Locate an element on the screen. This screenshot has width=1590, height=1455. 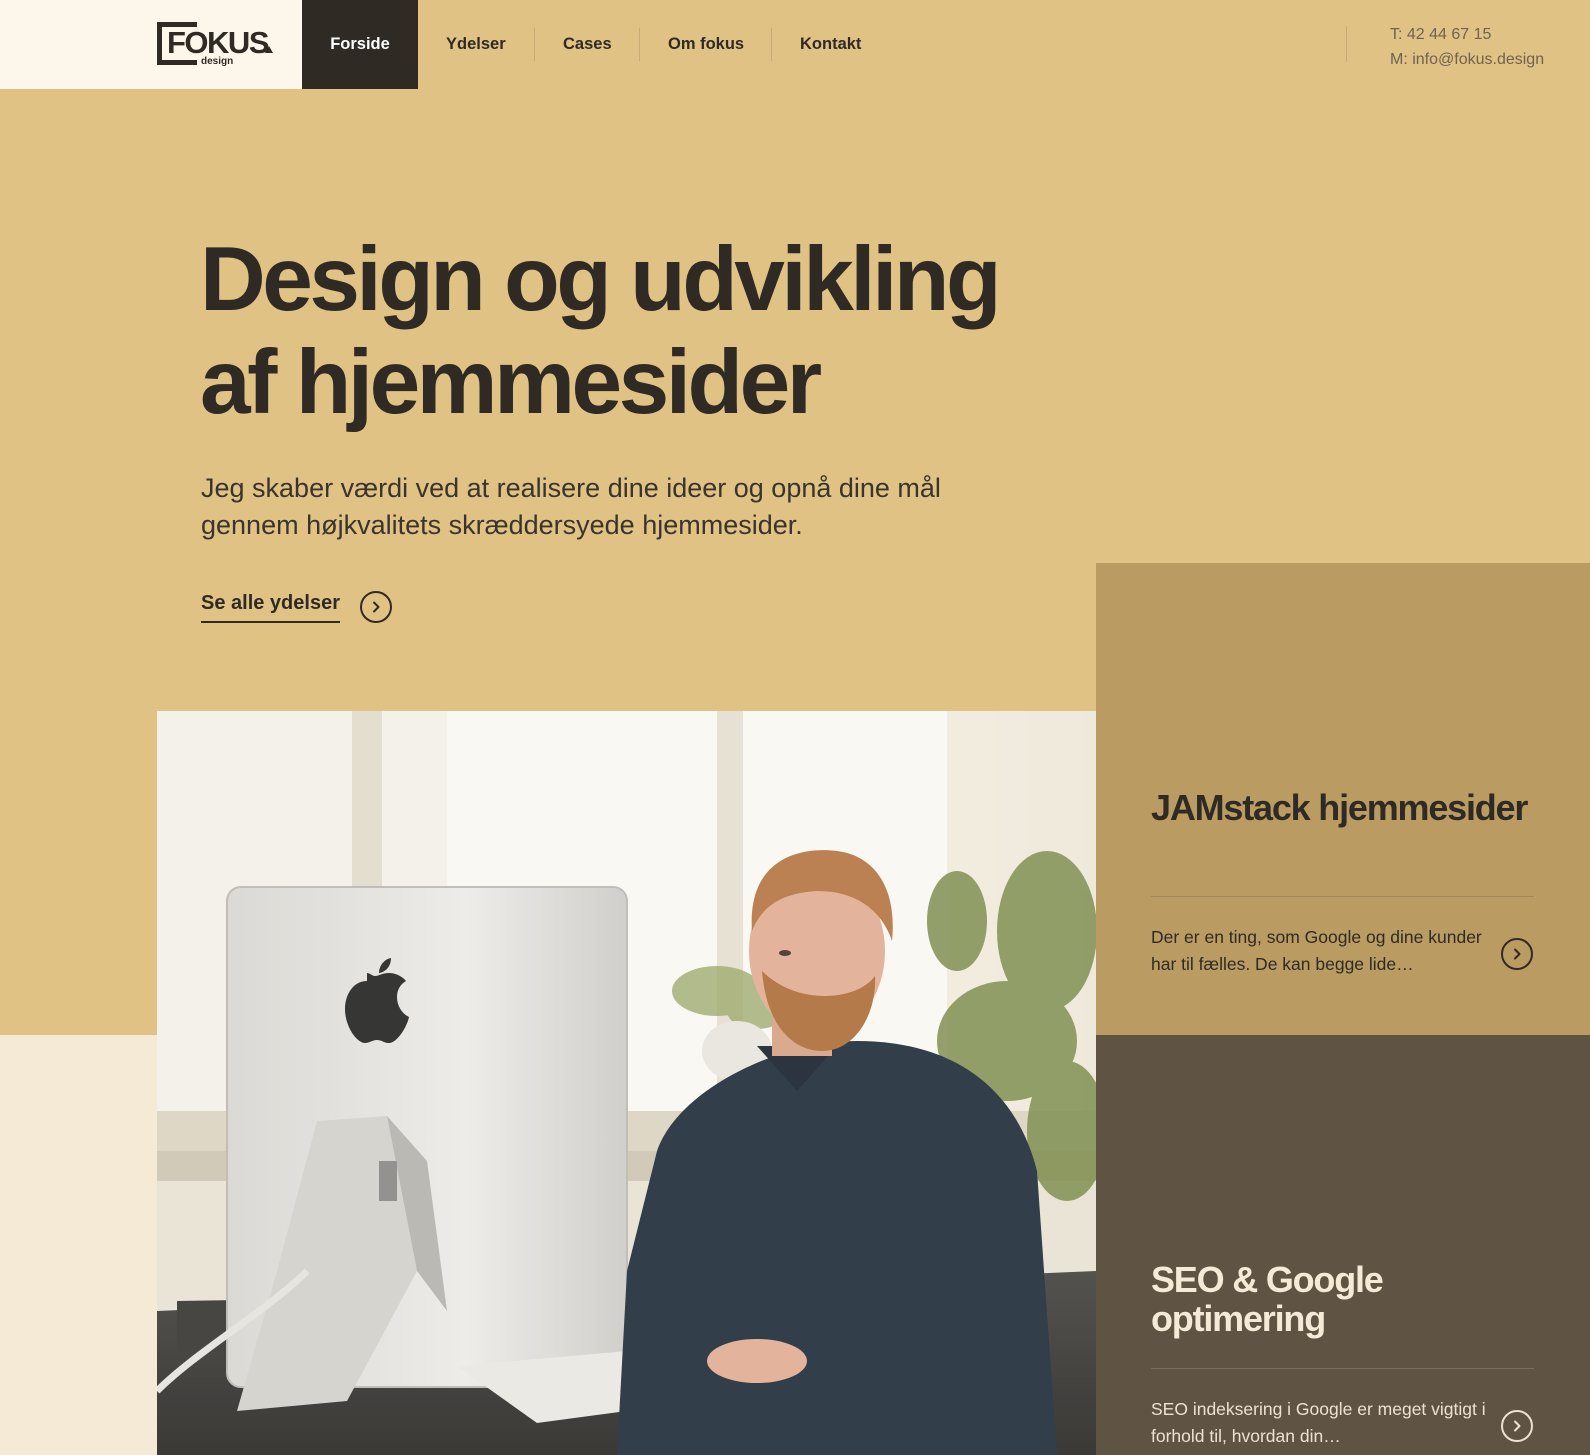
see-all-services-link: Se alle ydelser is located at coordinates (296, 606).